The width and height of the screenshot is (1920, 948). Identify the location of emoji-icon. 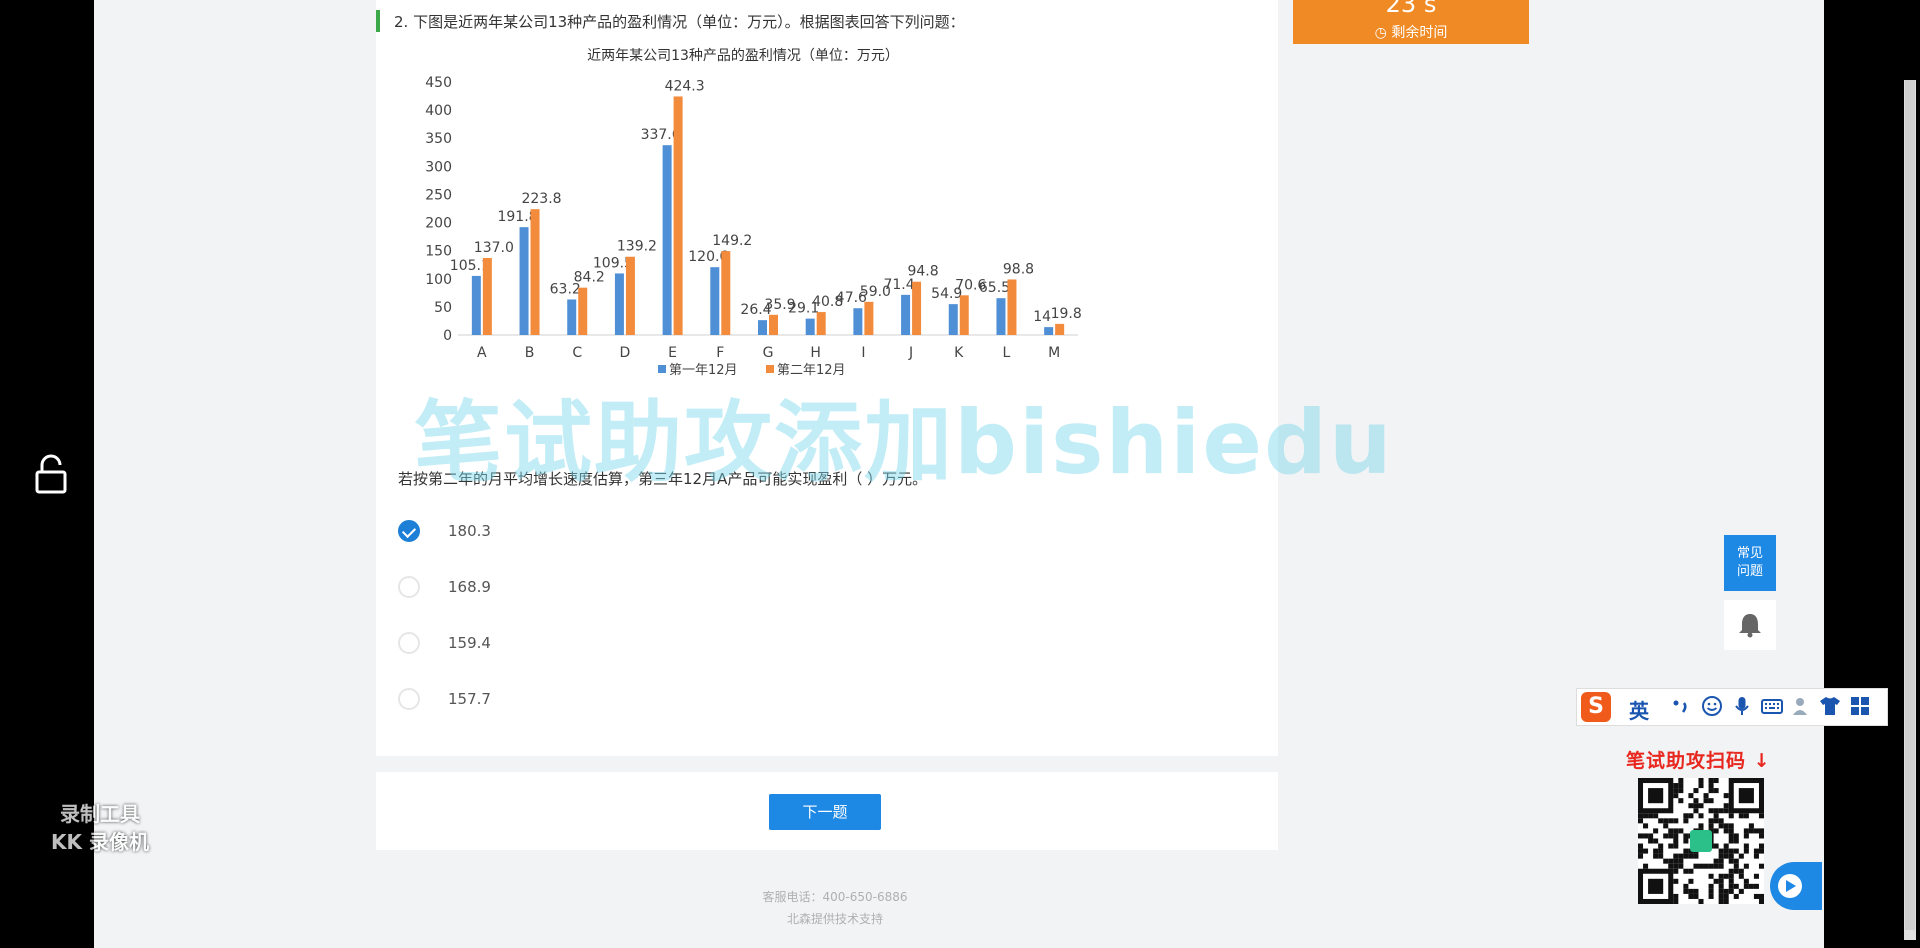
(1712, 706).